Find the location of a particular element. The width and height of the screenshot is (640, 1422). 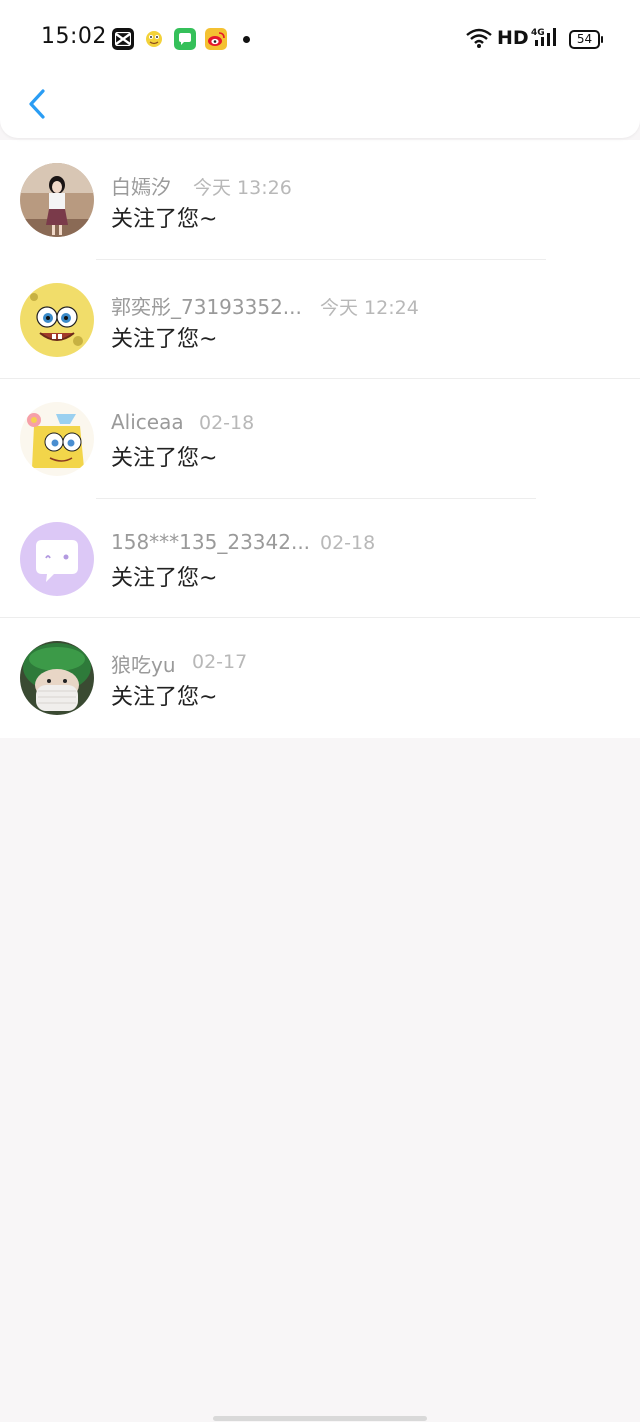

back-button is located at coordinates (37, 104).